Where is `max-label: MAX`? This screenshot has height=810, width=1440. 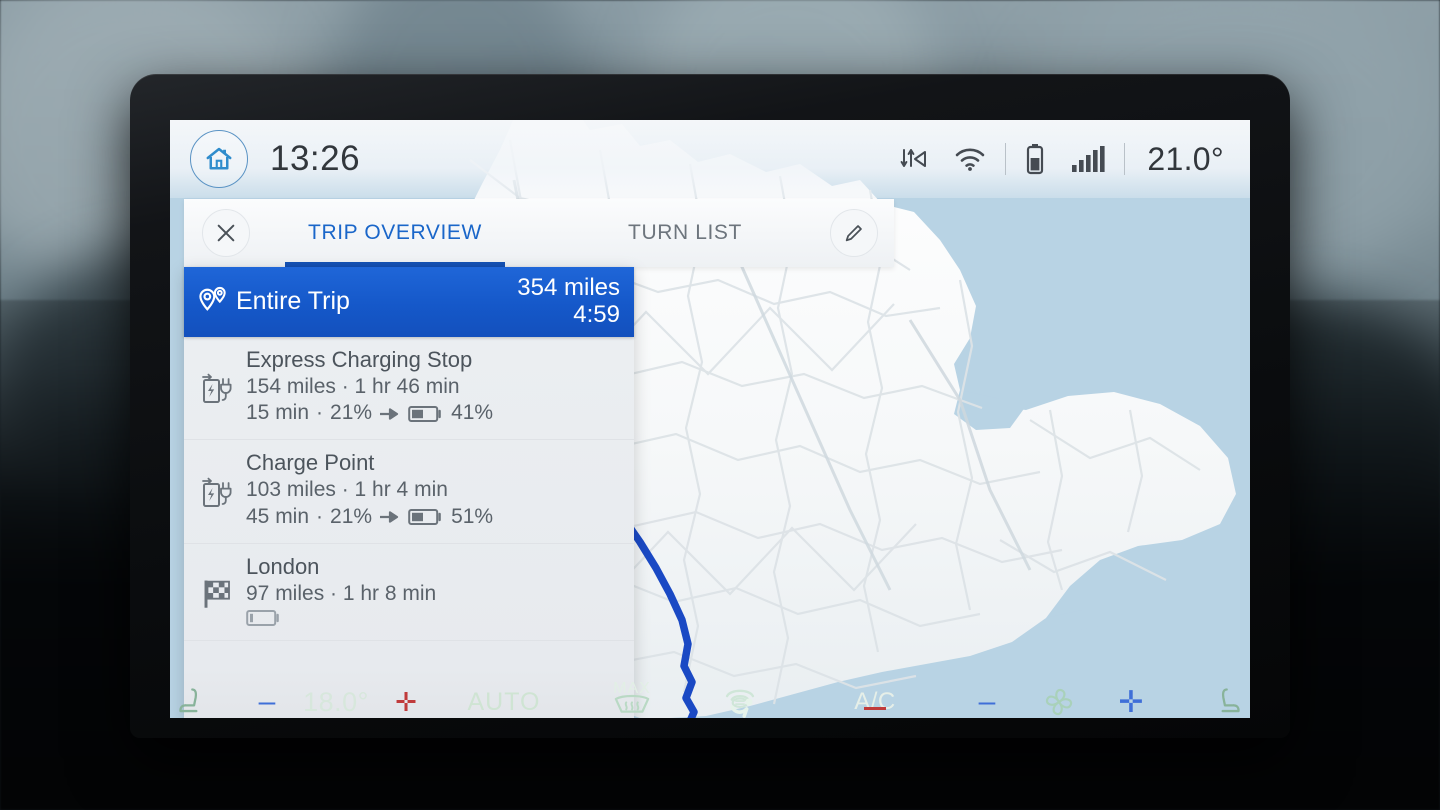
max-label: MAX is located at coordinates (632, 688).